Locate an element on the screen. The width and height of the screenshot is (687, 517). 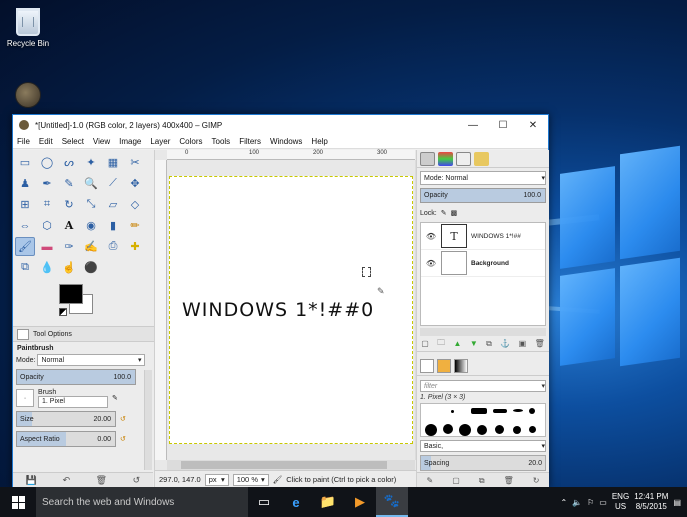
taskbar-search-box: Search the web and Windows is located at coordinates (142, 502).